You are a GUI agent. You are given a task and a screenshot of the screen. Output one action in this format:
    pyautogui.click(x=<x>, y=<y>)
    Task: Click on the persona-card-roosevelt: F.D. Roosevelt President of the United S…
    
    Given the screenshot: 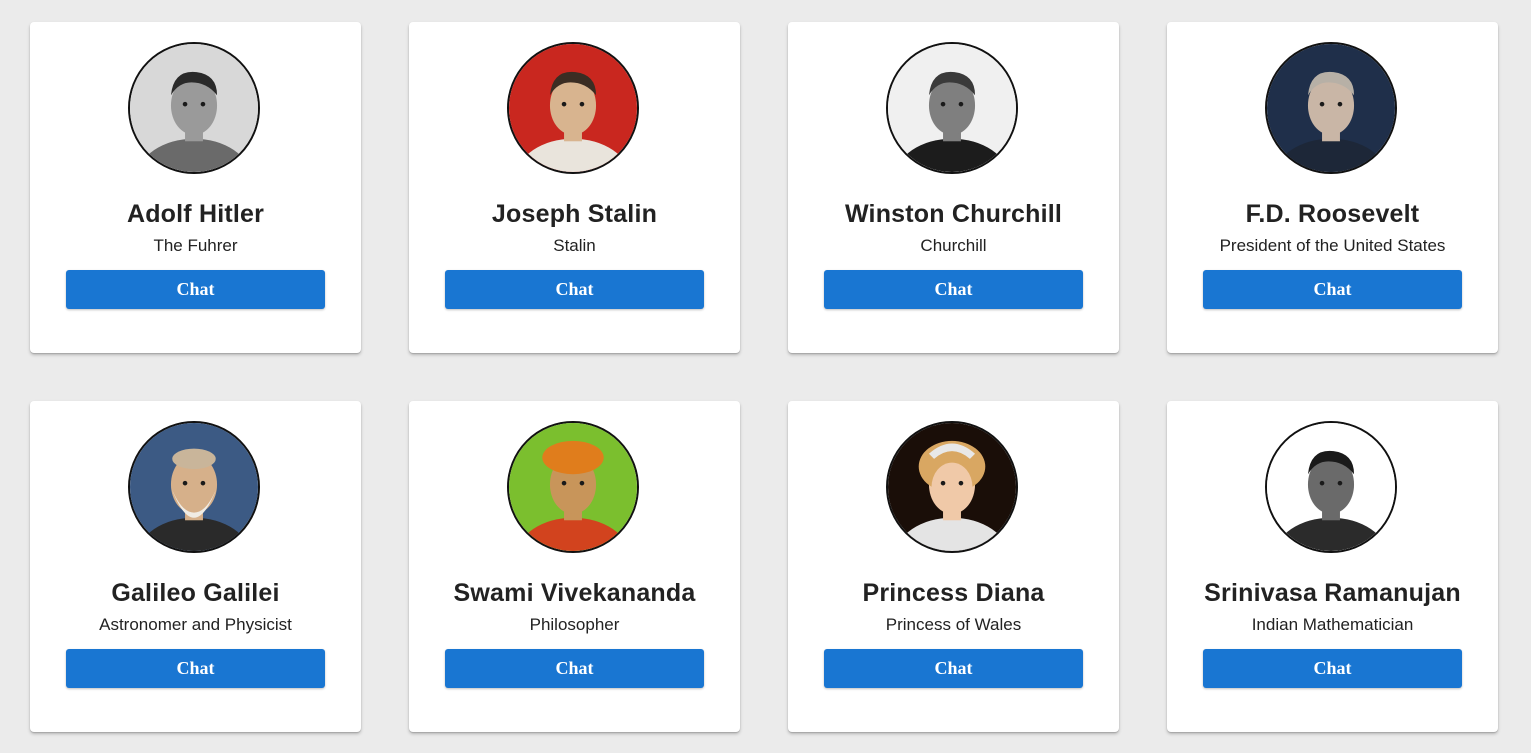 What is the action you would take?
    pyautogui.click(x=1332, y=187)
    